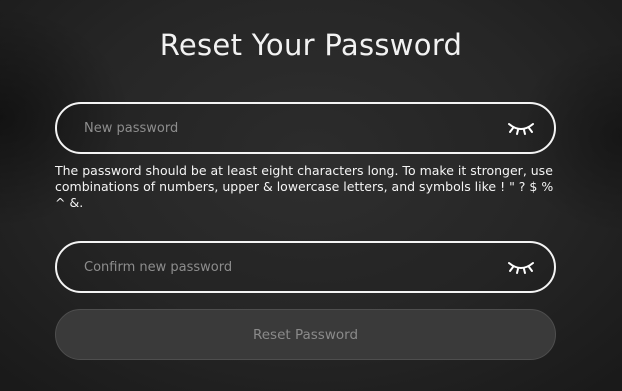 The height and width of the screenshot is (391, 622). What do you see at coordinates (281, 128) in the screenshot?
I see `new-password-input` at bounding box center [281, 128].